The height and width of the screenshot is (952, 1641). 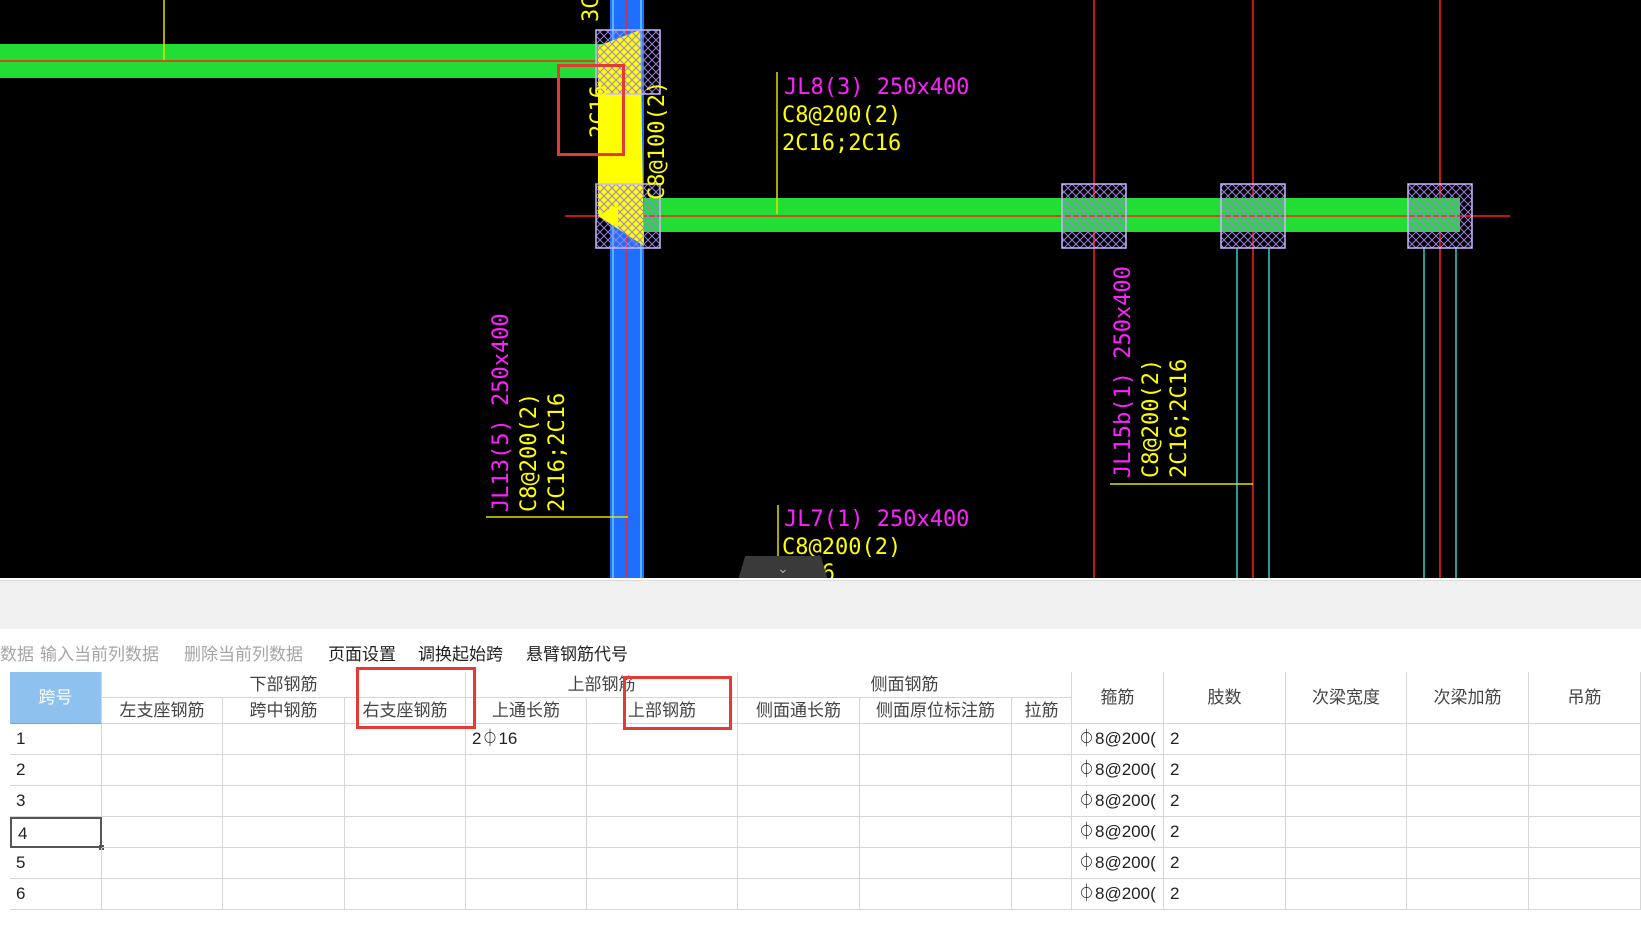 I want to click on toolbar-page-setup-button: 页面设置, so click(x=362, y=652).